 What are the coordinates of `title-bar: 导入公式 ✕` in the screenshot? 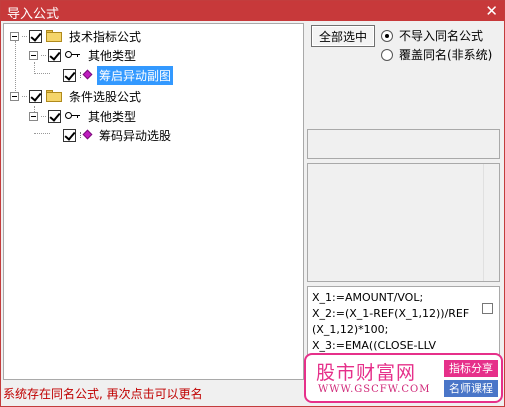 It's located at (252, 11).